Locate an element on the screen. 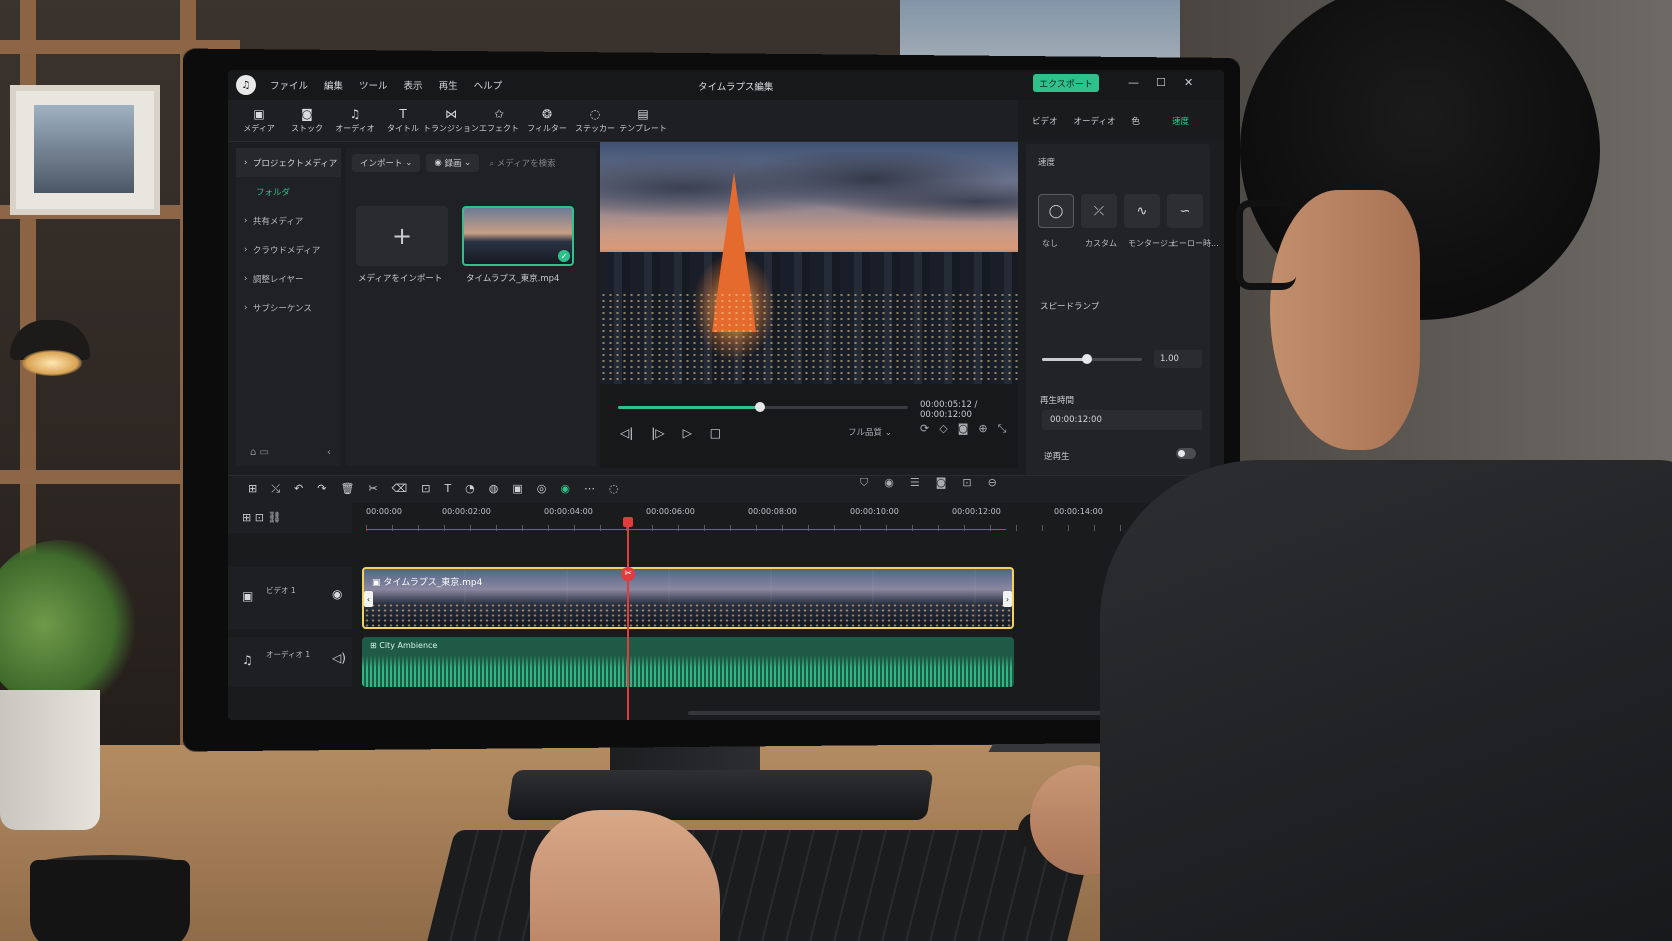  toolbar-button-title: T タイトル is located at coordinates (403, 120).